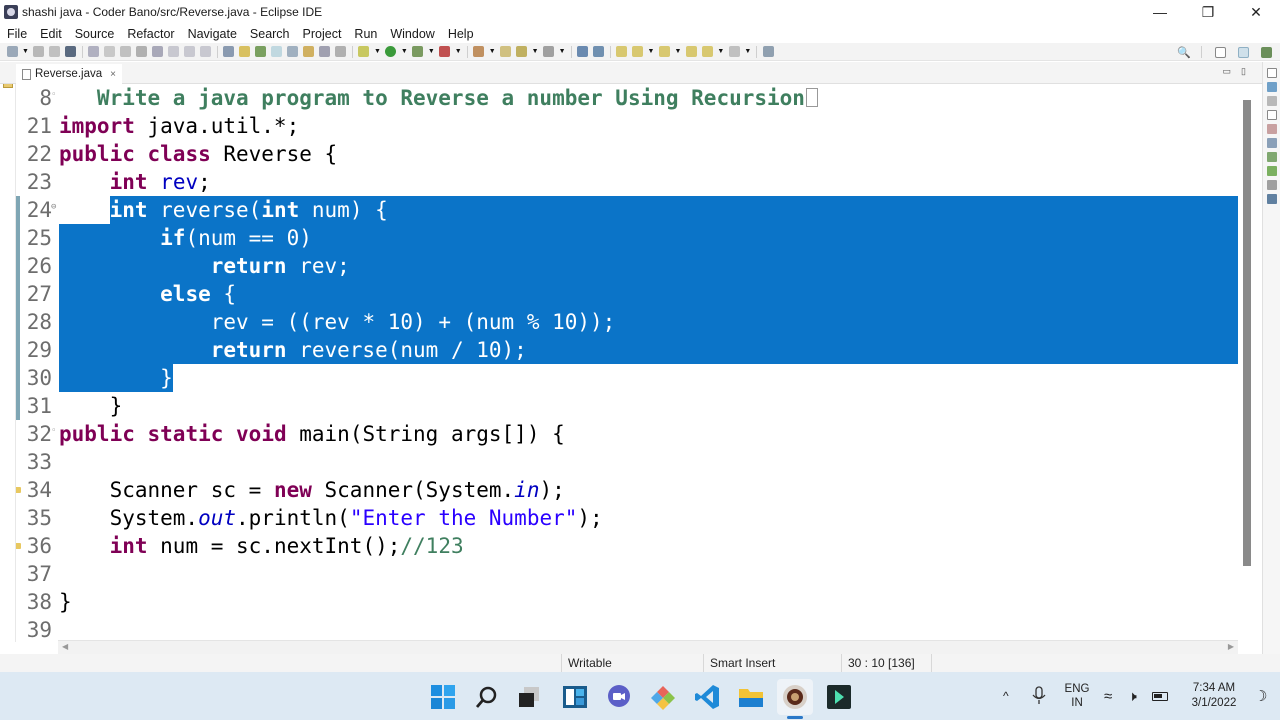 The height and width of the screenshot is (720, 1280). Describe the element at coordinates (627, 210) in the screenshot. I see `code-line: 24 ⊖ int reverse(int num) {` at that location.